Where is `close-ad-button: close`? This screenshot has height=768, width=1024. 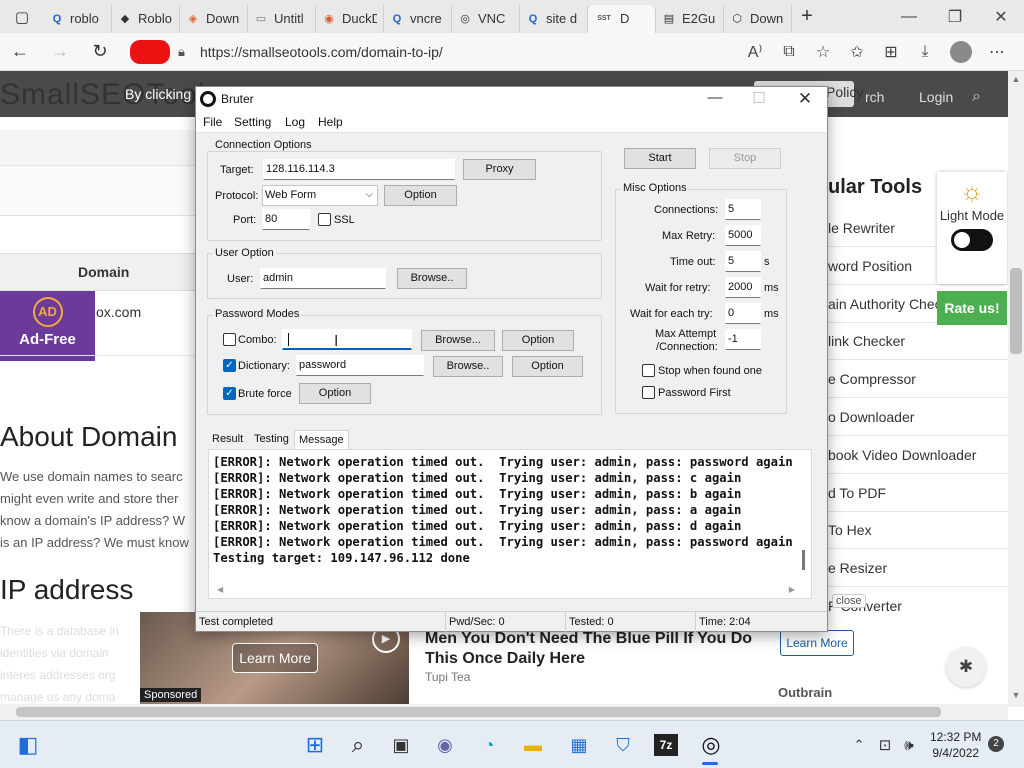 close-ad-button: close is located at coordinates (849, 601).